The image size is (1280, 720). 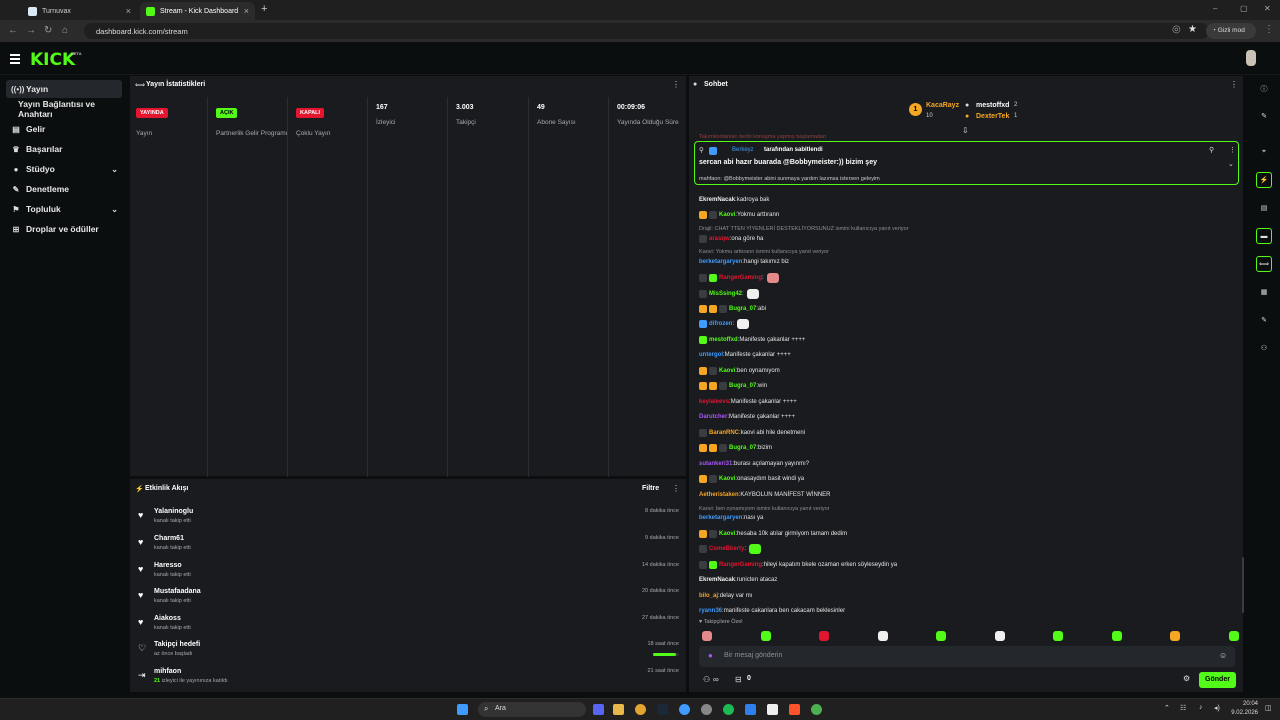 I want to click on sidebar-item-yayin: ((•)) Yayın, so click(x=64, y=89).